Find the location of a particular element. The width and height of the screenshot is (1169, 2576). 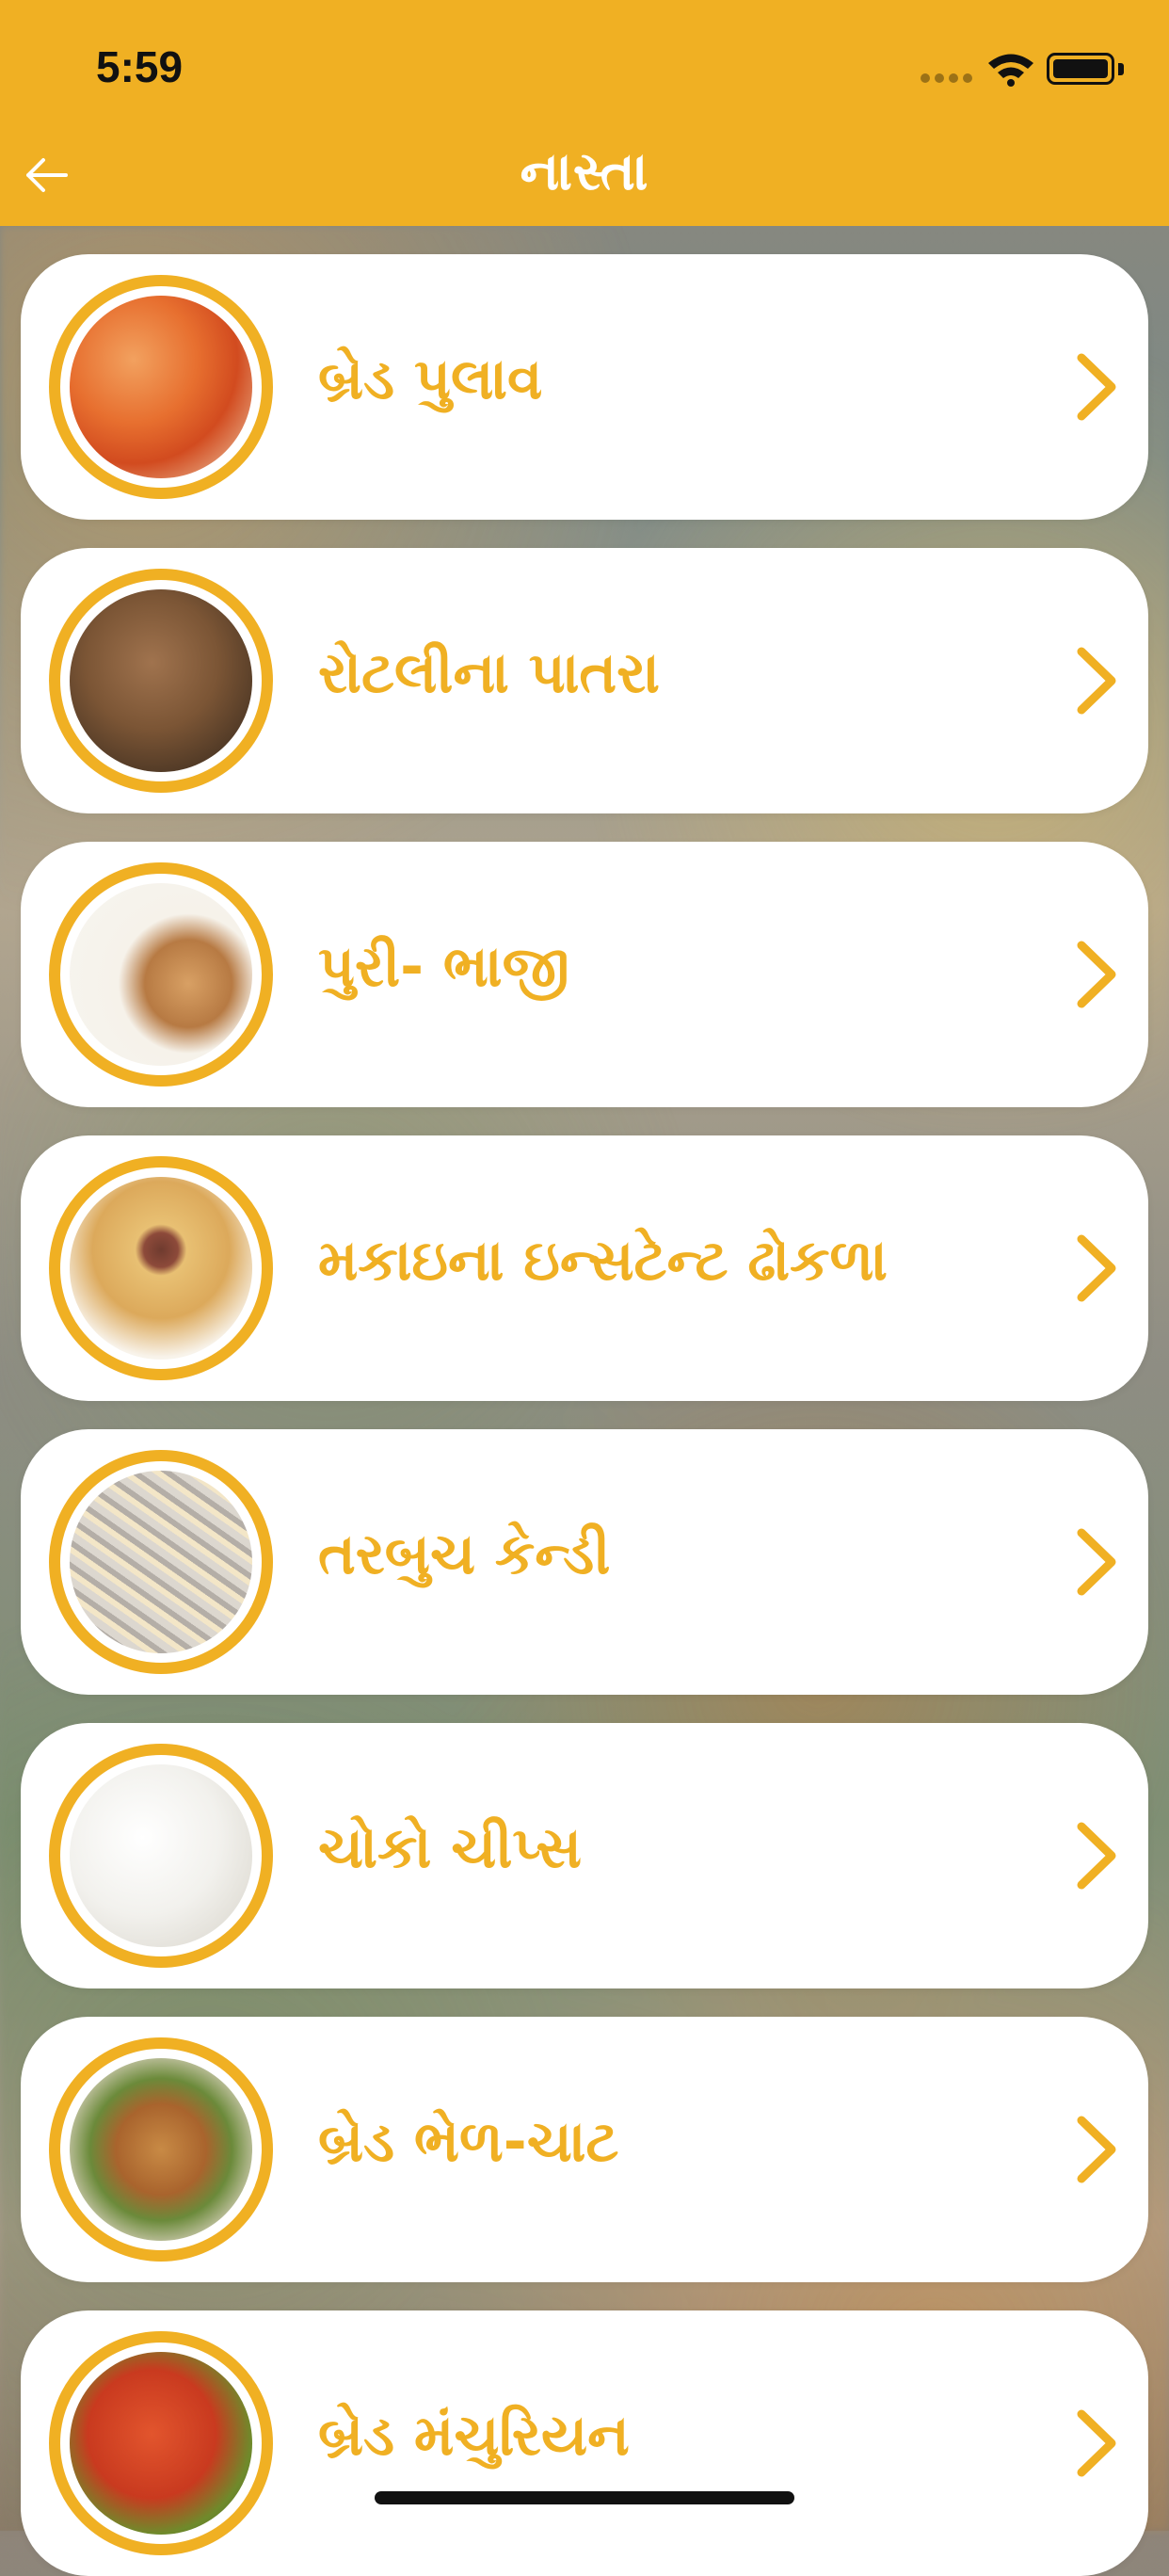

item-label: બ્રેડ ભેળ-ચાટ is located at coordinates (468, 2142).